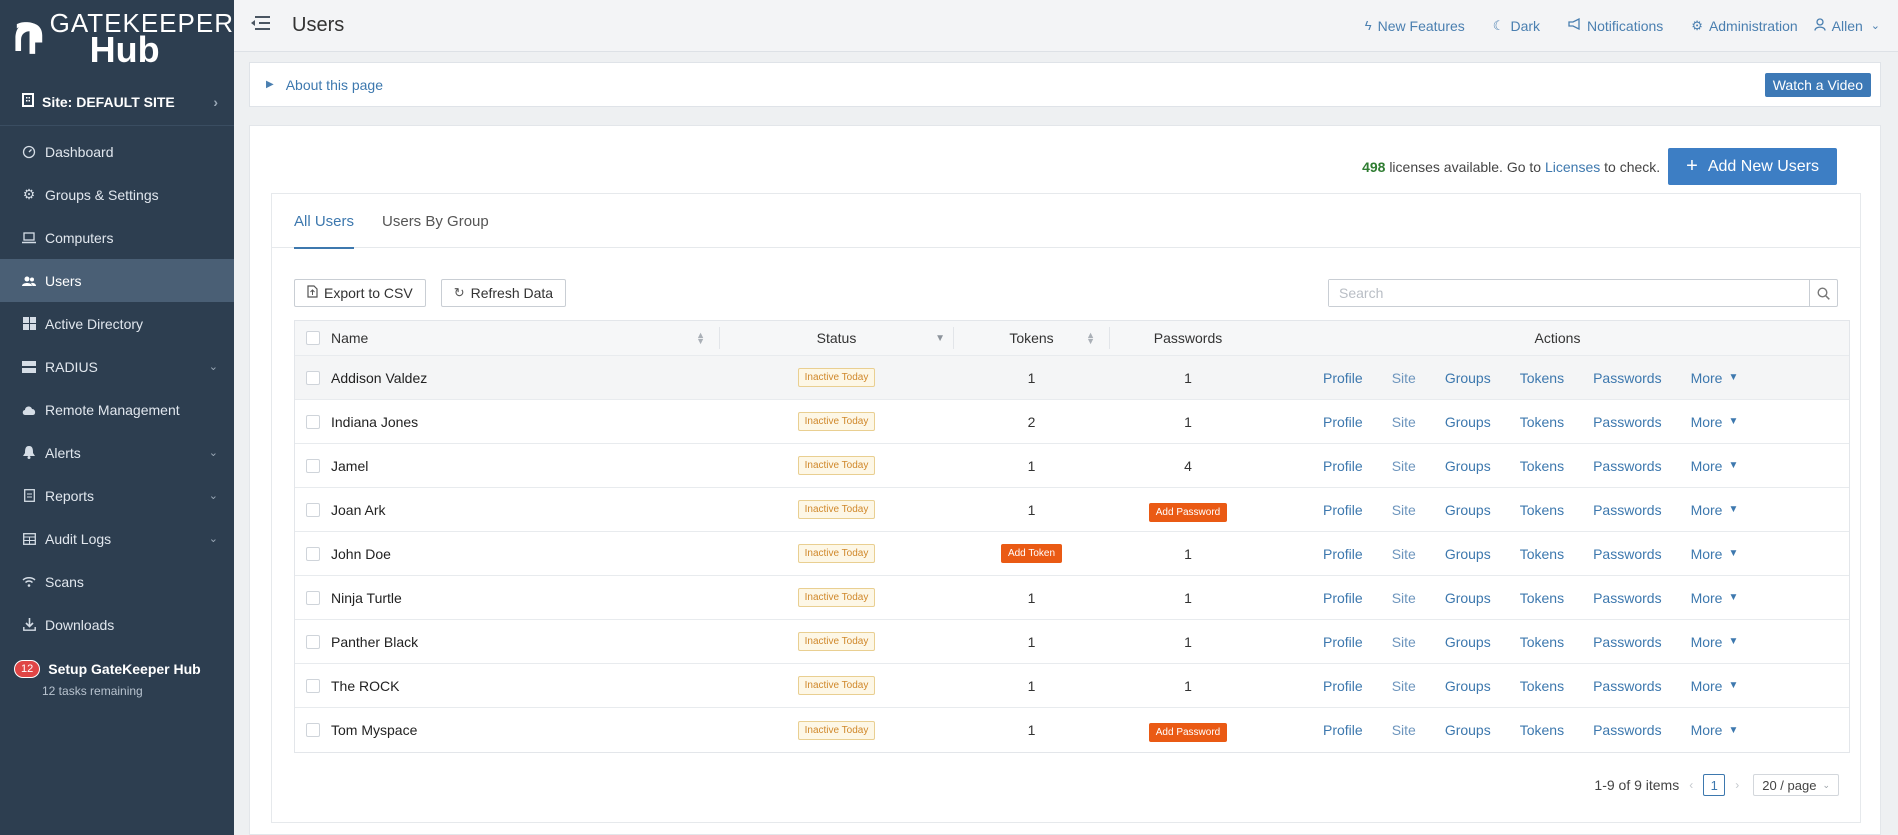 Image resolution: width=1898 pixels, height=835 pixels. Describe the element at coordinates (1846, 26) in the screenshot. I see `user-menu: Allen ⌄` at that location.